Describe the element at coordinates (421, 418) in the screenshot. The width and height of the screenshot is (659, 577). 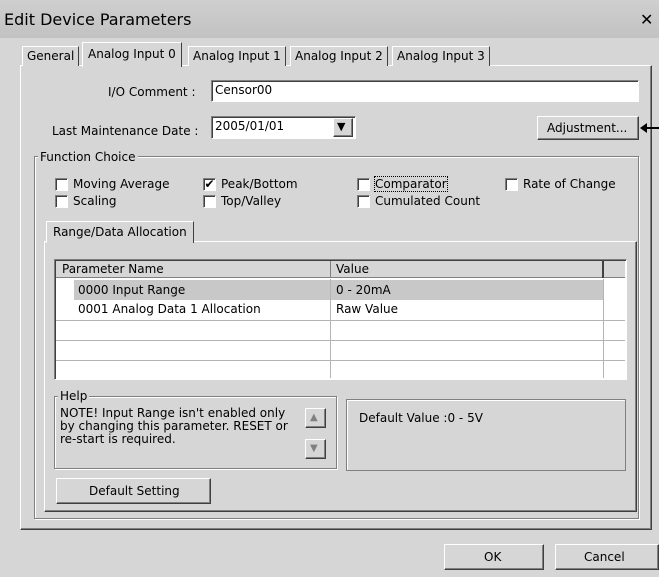
I see `default-value-text: Default Value :0 - 5V` at that location.